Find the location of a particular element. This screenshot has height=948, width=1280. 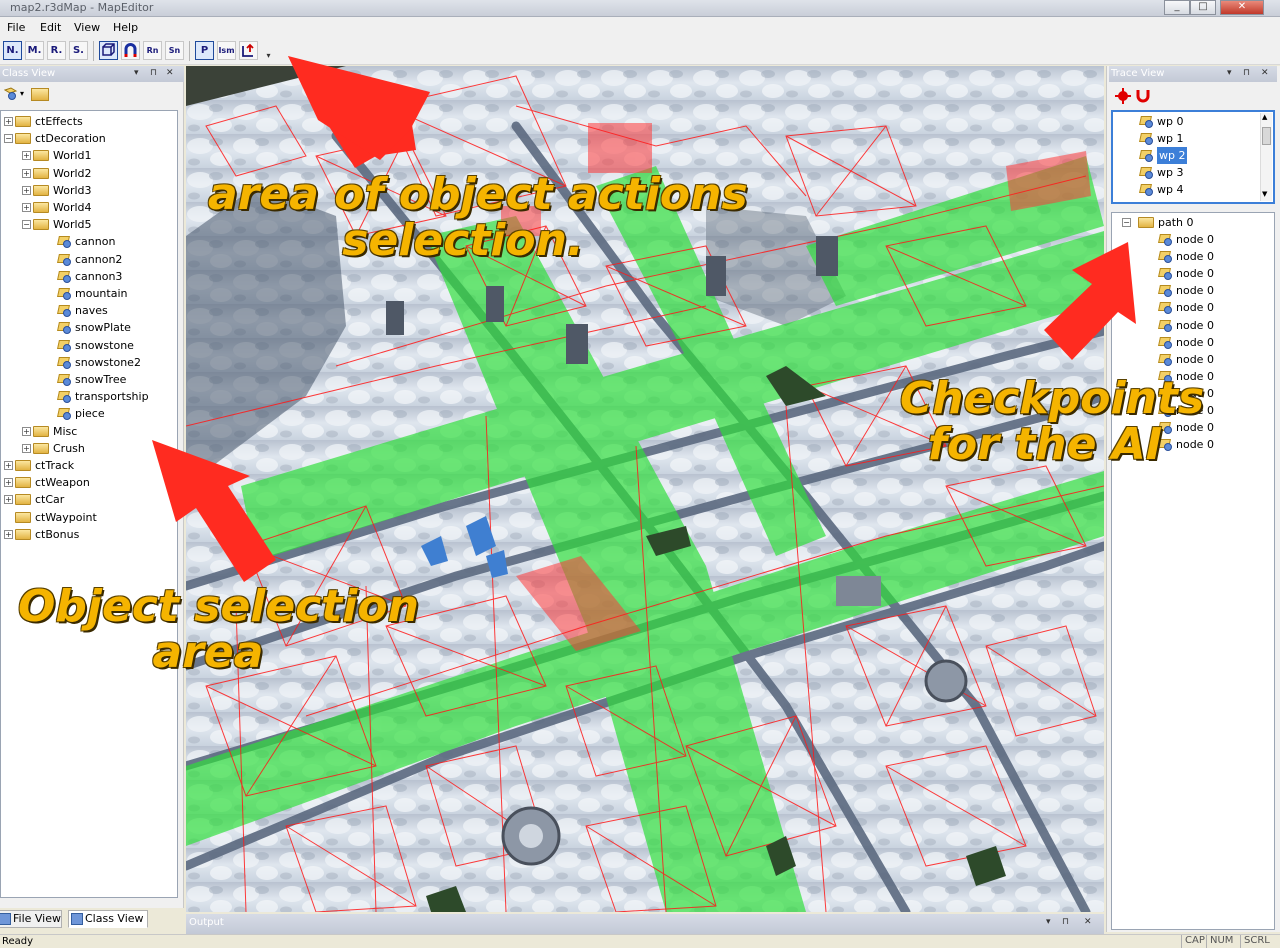

tree-item-cannon: cannon is located at coordinates (89, 241).